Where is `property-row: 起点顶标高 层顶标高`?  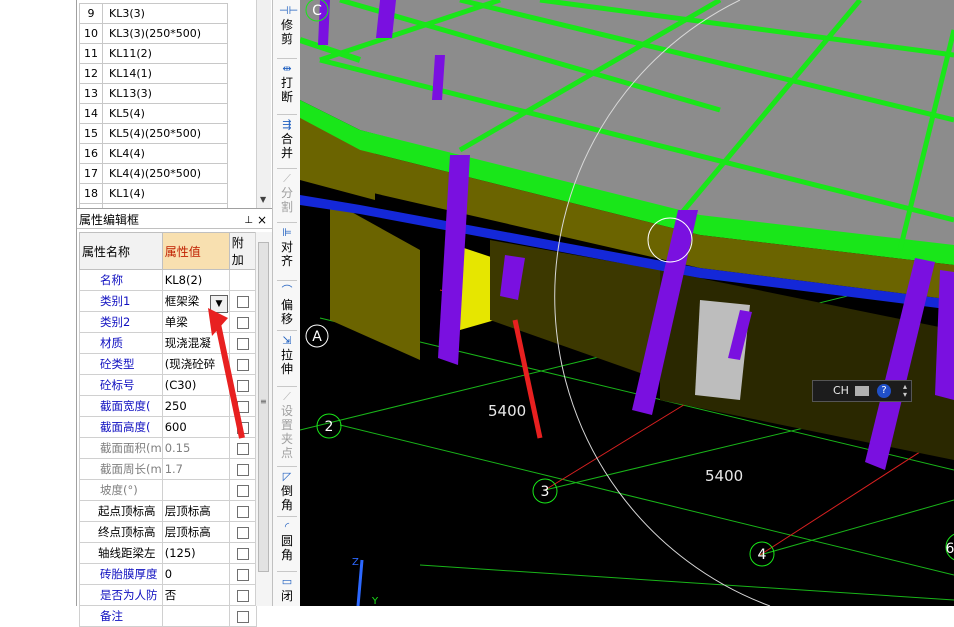
property-row: 起点顶标高 层顶标高 is located at coordinates (168, 511).